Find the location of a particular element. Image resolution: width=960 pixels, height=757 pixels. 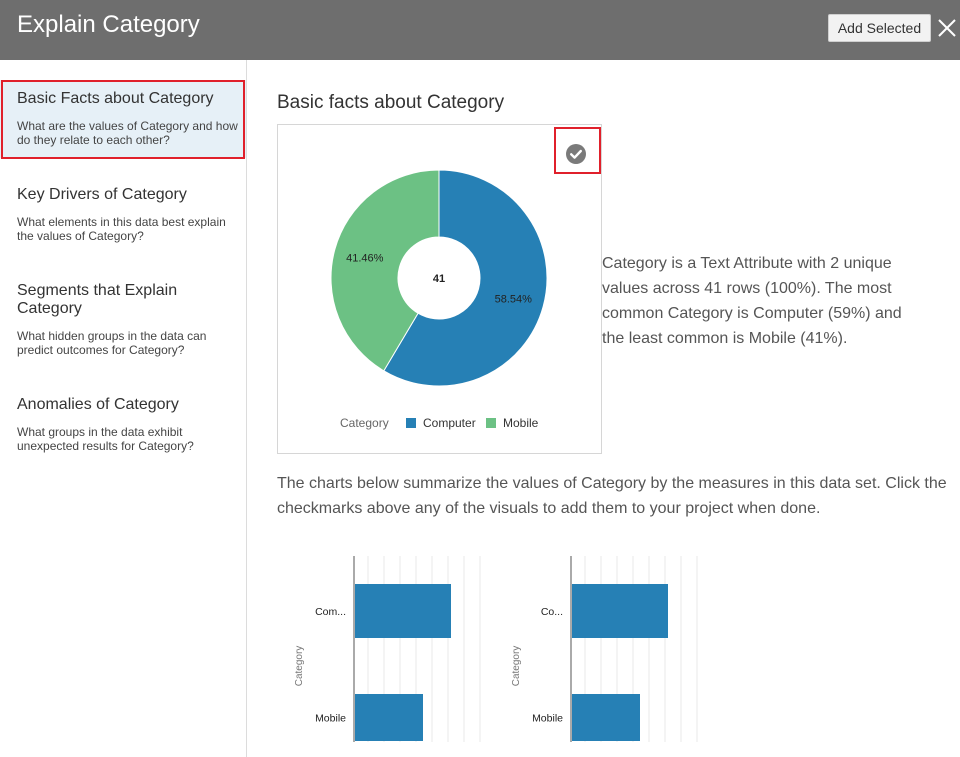

legend-label-computer: Computer is located at coordinates (449, 423).